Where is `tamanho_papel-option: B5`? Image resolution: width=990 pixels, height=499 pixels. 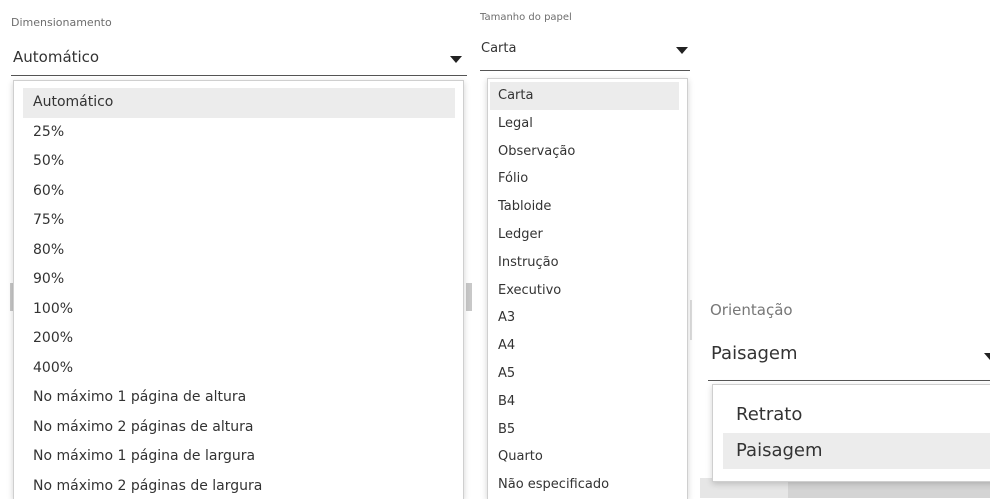
tamanho_papel-option: B5 is located at coordinates (587, 430).